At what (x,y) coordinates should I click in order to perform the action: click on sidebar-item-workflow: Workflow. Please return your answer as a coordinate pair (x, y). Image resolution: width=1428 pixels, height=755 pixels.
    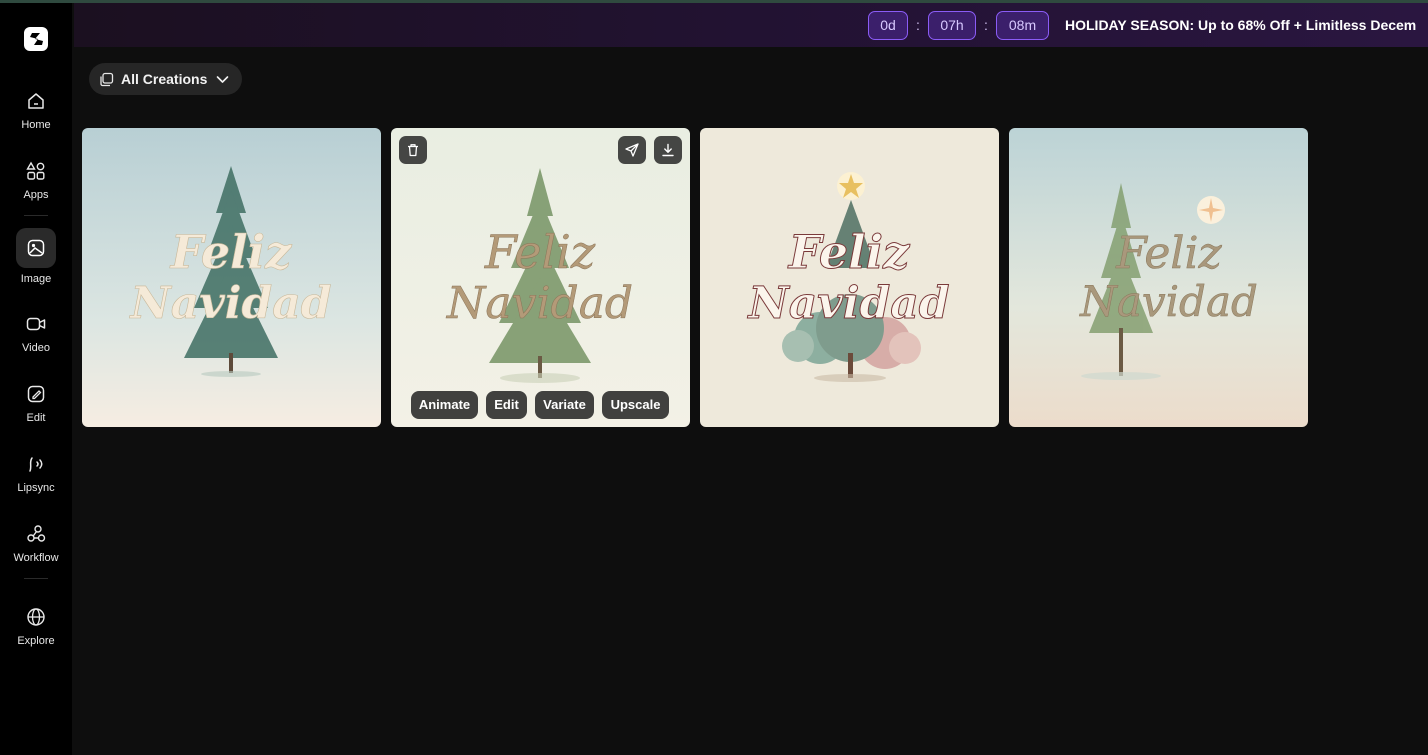
    Looking at the image, I should click on (36, 544).